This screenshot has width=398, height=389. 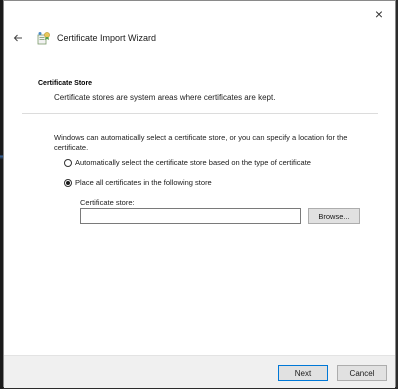 I want to click on wizard-header: Certificate Import Wizard, so click(x=82, y=38).